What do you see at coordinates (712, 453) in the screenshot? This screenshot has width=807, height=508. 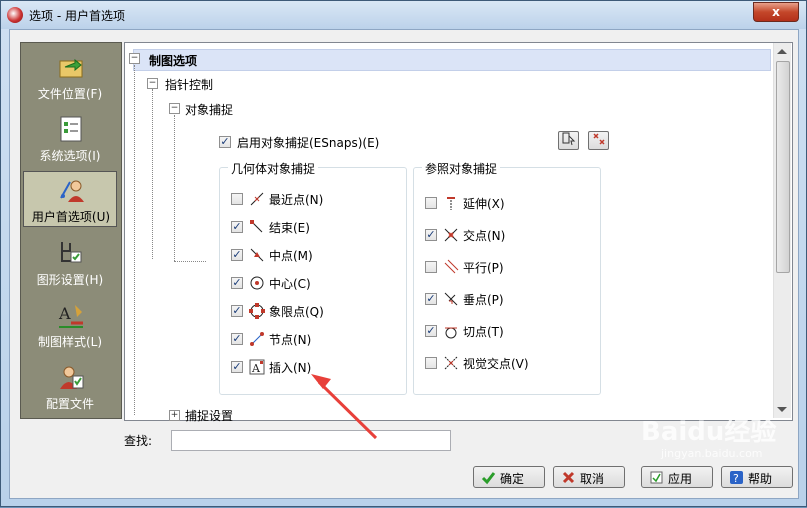 I see `watermark-url: jingyan.baidu.com` at bounding box center [712, 453].